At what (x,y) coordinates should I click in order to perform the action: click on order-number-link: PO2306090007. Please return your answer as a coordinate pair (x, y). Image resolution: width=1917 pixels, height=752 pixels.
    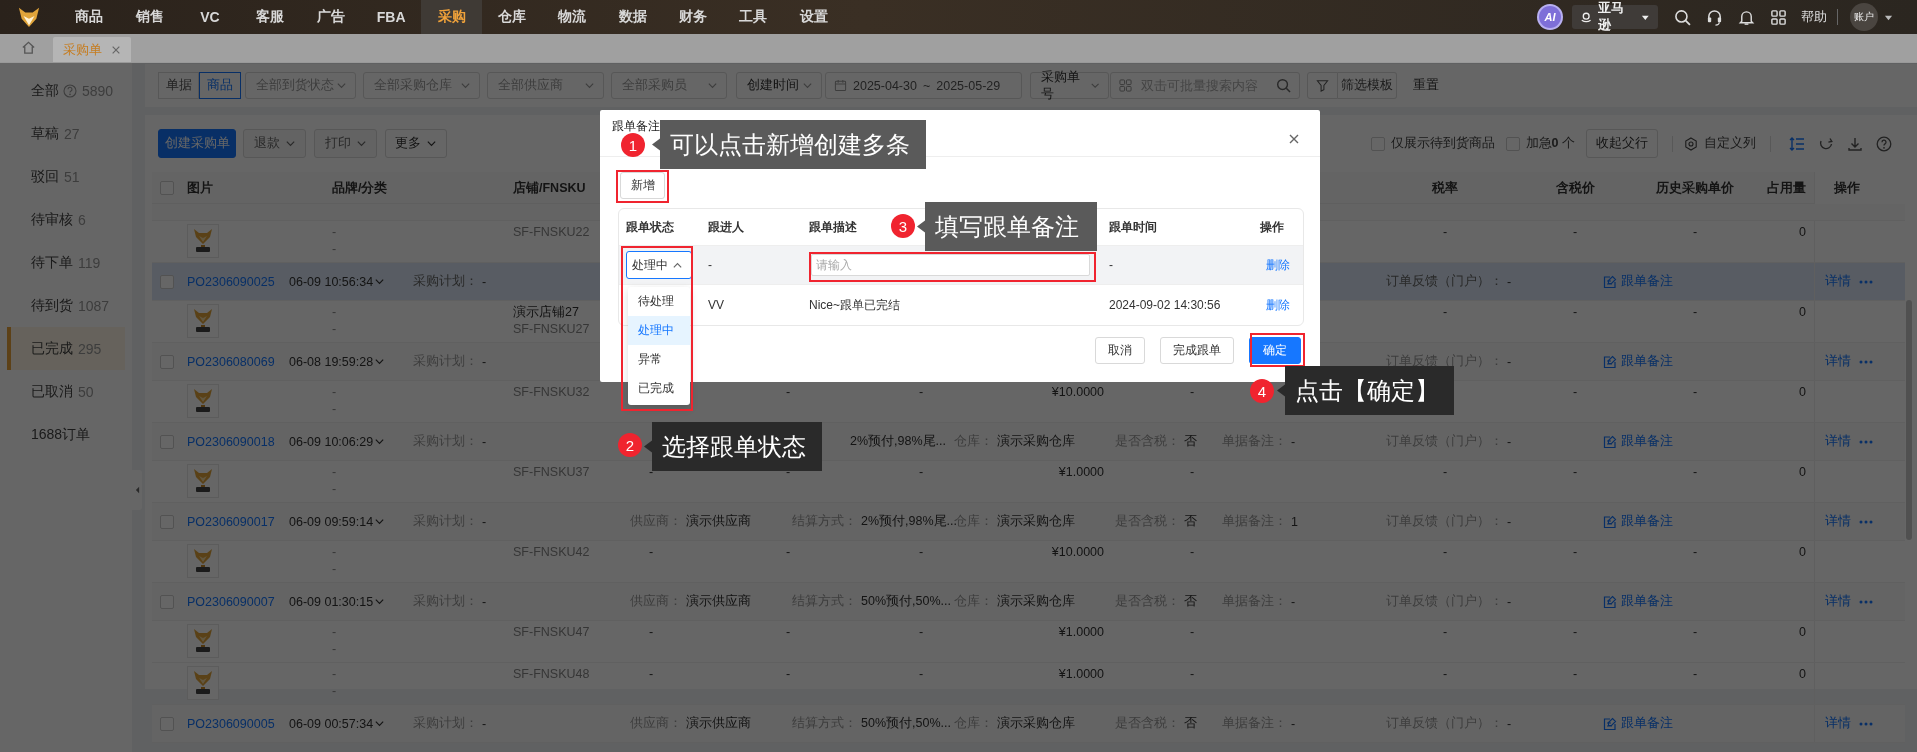
    Looking at the image, I should click on (231, 601).